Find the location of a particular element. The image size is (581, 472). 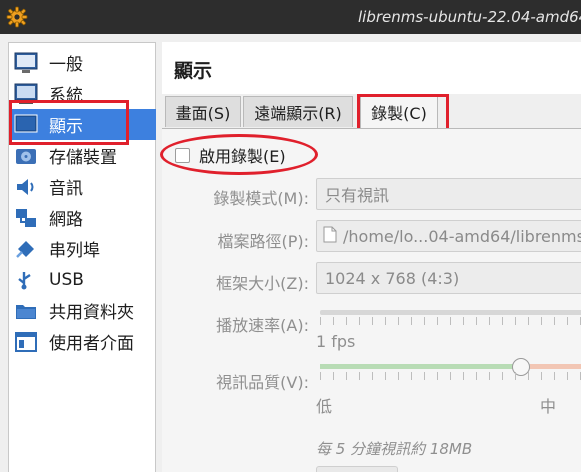

annotation-box-recording-tab is located at coordinates (403, 113).